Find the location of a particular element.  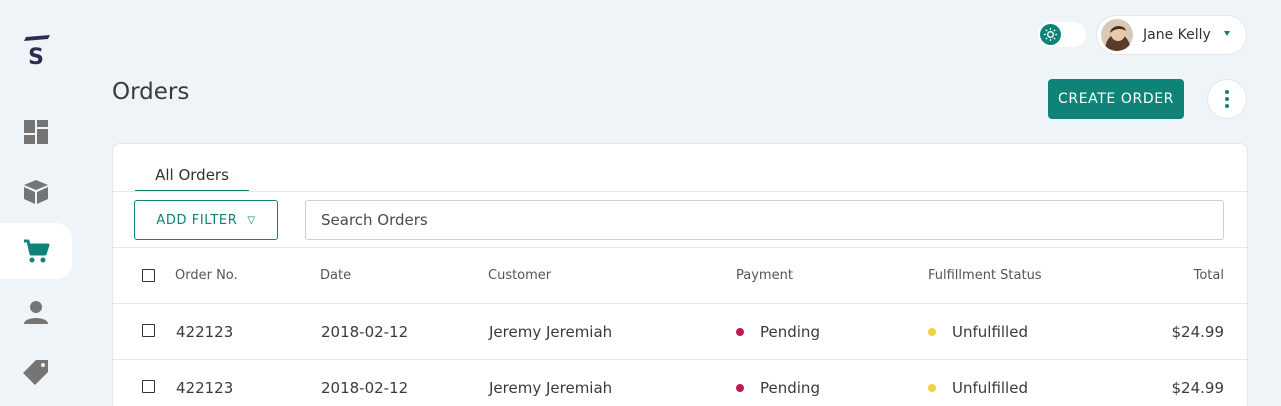

avatar is located at coordinates (1117, 35).